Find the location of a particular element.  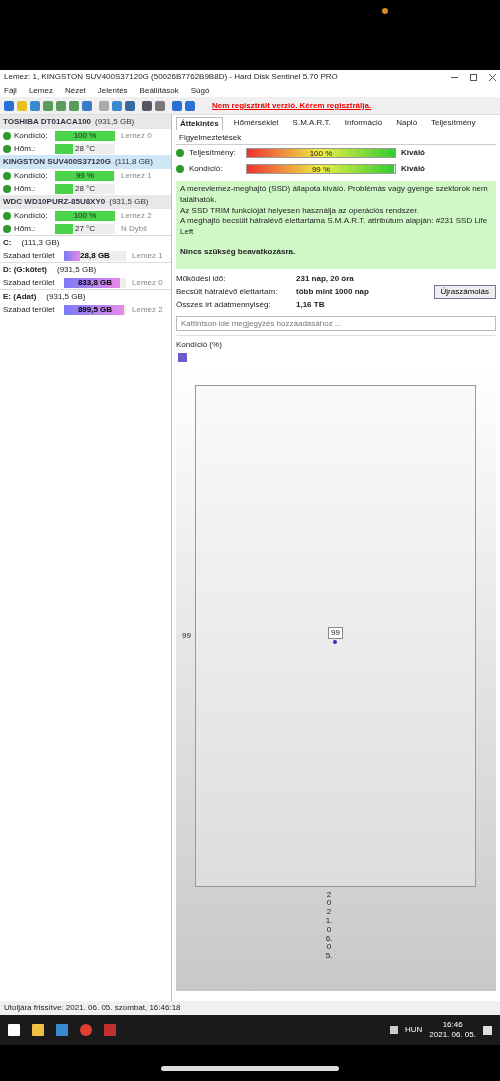

menu-item: Súgó is located at coordinates (200, 90).